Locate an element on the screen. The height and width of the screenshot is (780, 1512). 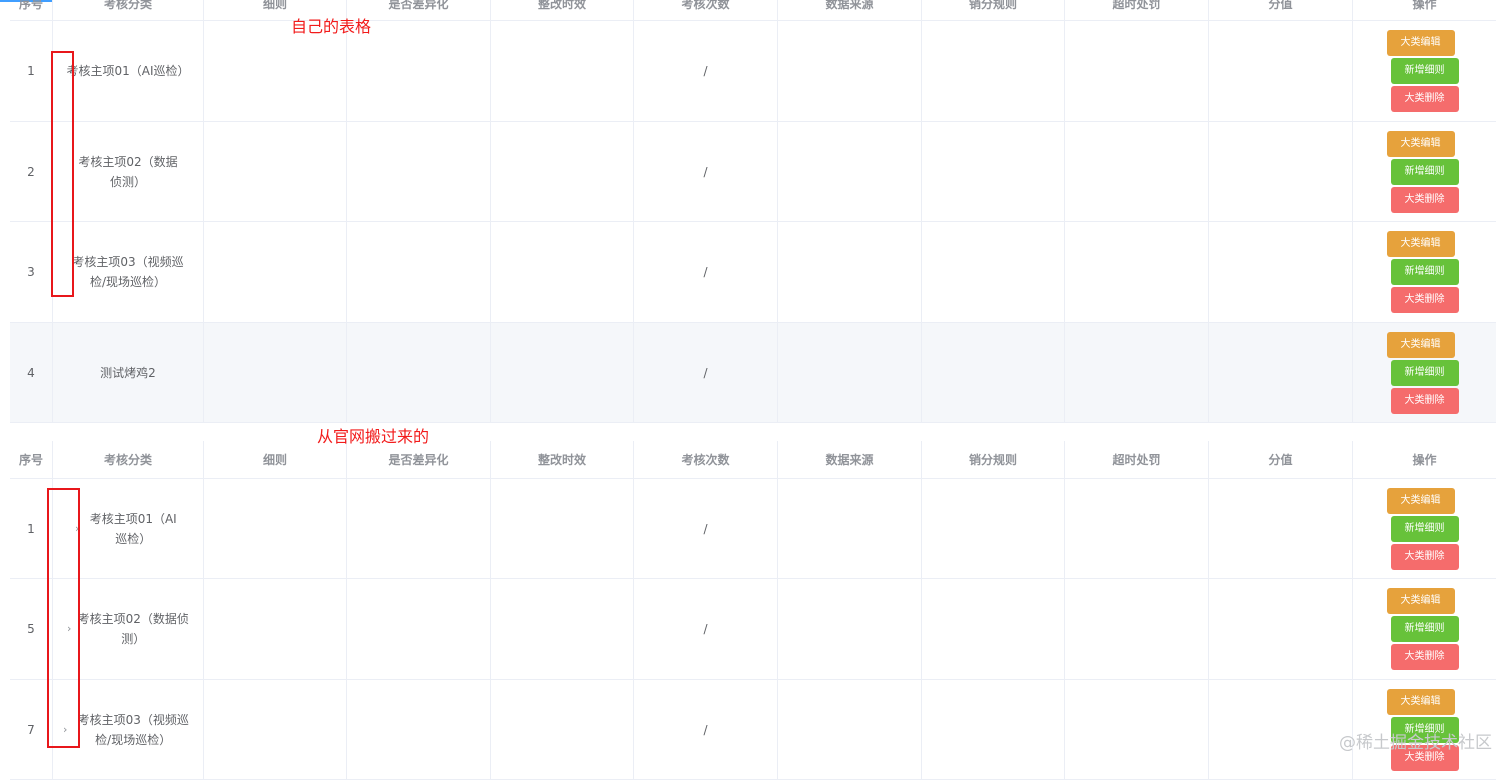
table-row: 1 考核主项01（AI巡检） / 大类编辑 新增细则 大类删除 is located at coordinates (753, 71).